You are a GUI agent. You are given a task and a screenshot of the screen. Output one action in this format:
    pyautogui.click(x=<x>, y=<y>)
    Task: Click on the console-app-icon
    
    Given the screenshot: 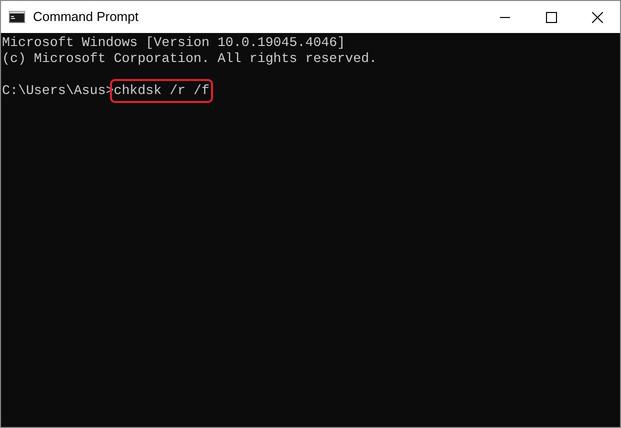 What is the action you would take?
    pyautogui.click(x=17, y=17)
    